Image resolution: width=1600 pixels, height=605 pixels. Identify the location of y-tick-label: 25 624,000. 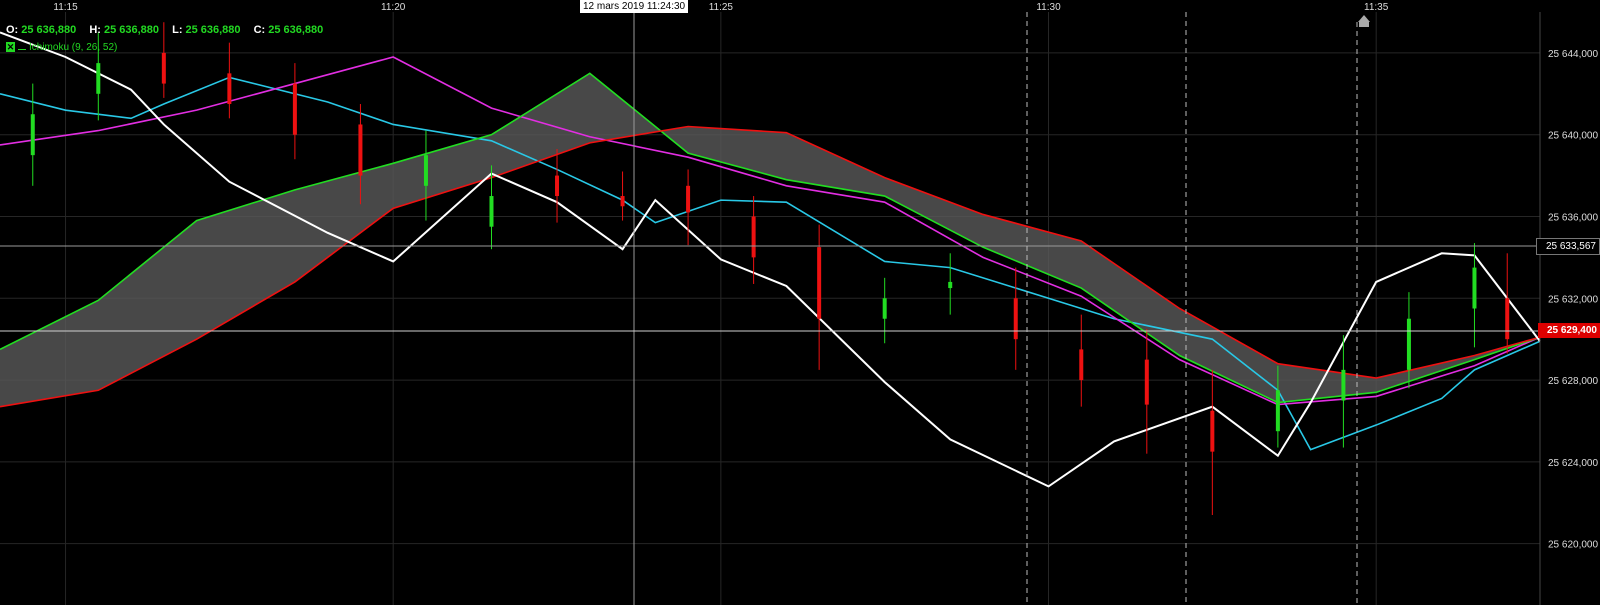
(1573, 463).